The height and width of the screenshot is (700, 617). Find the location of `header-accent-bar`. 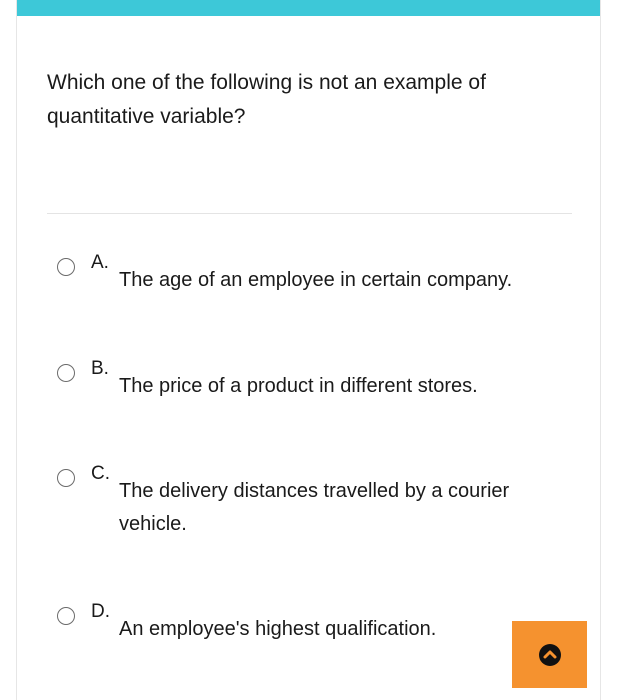

header-accent-bar is located at coordinates (308, 8).